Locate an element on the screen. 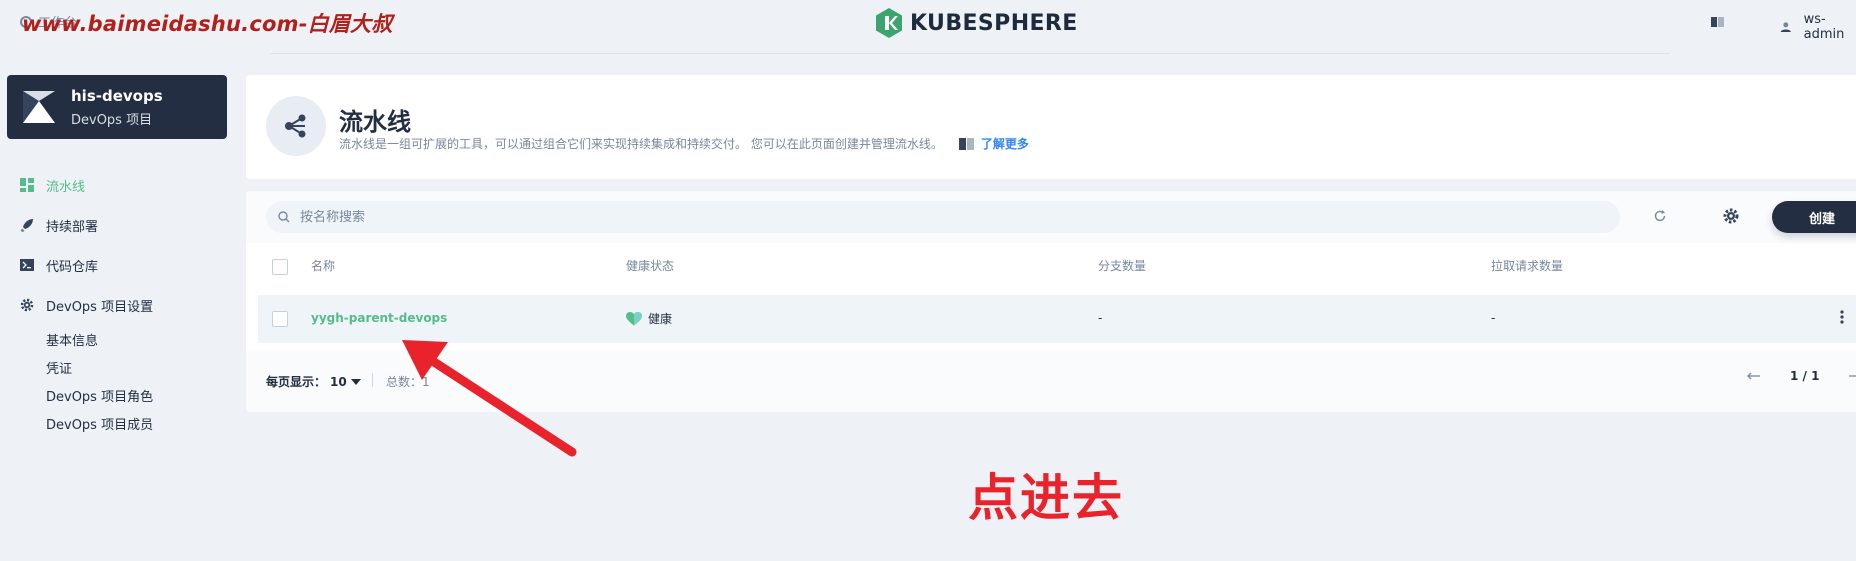 The image size is (1856, 561). sidebar-item-code-repos: 代码仓库 is located at coordinates (125, 265).